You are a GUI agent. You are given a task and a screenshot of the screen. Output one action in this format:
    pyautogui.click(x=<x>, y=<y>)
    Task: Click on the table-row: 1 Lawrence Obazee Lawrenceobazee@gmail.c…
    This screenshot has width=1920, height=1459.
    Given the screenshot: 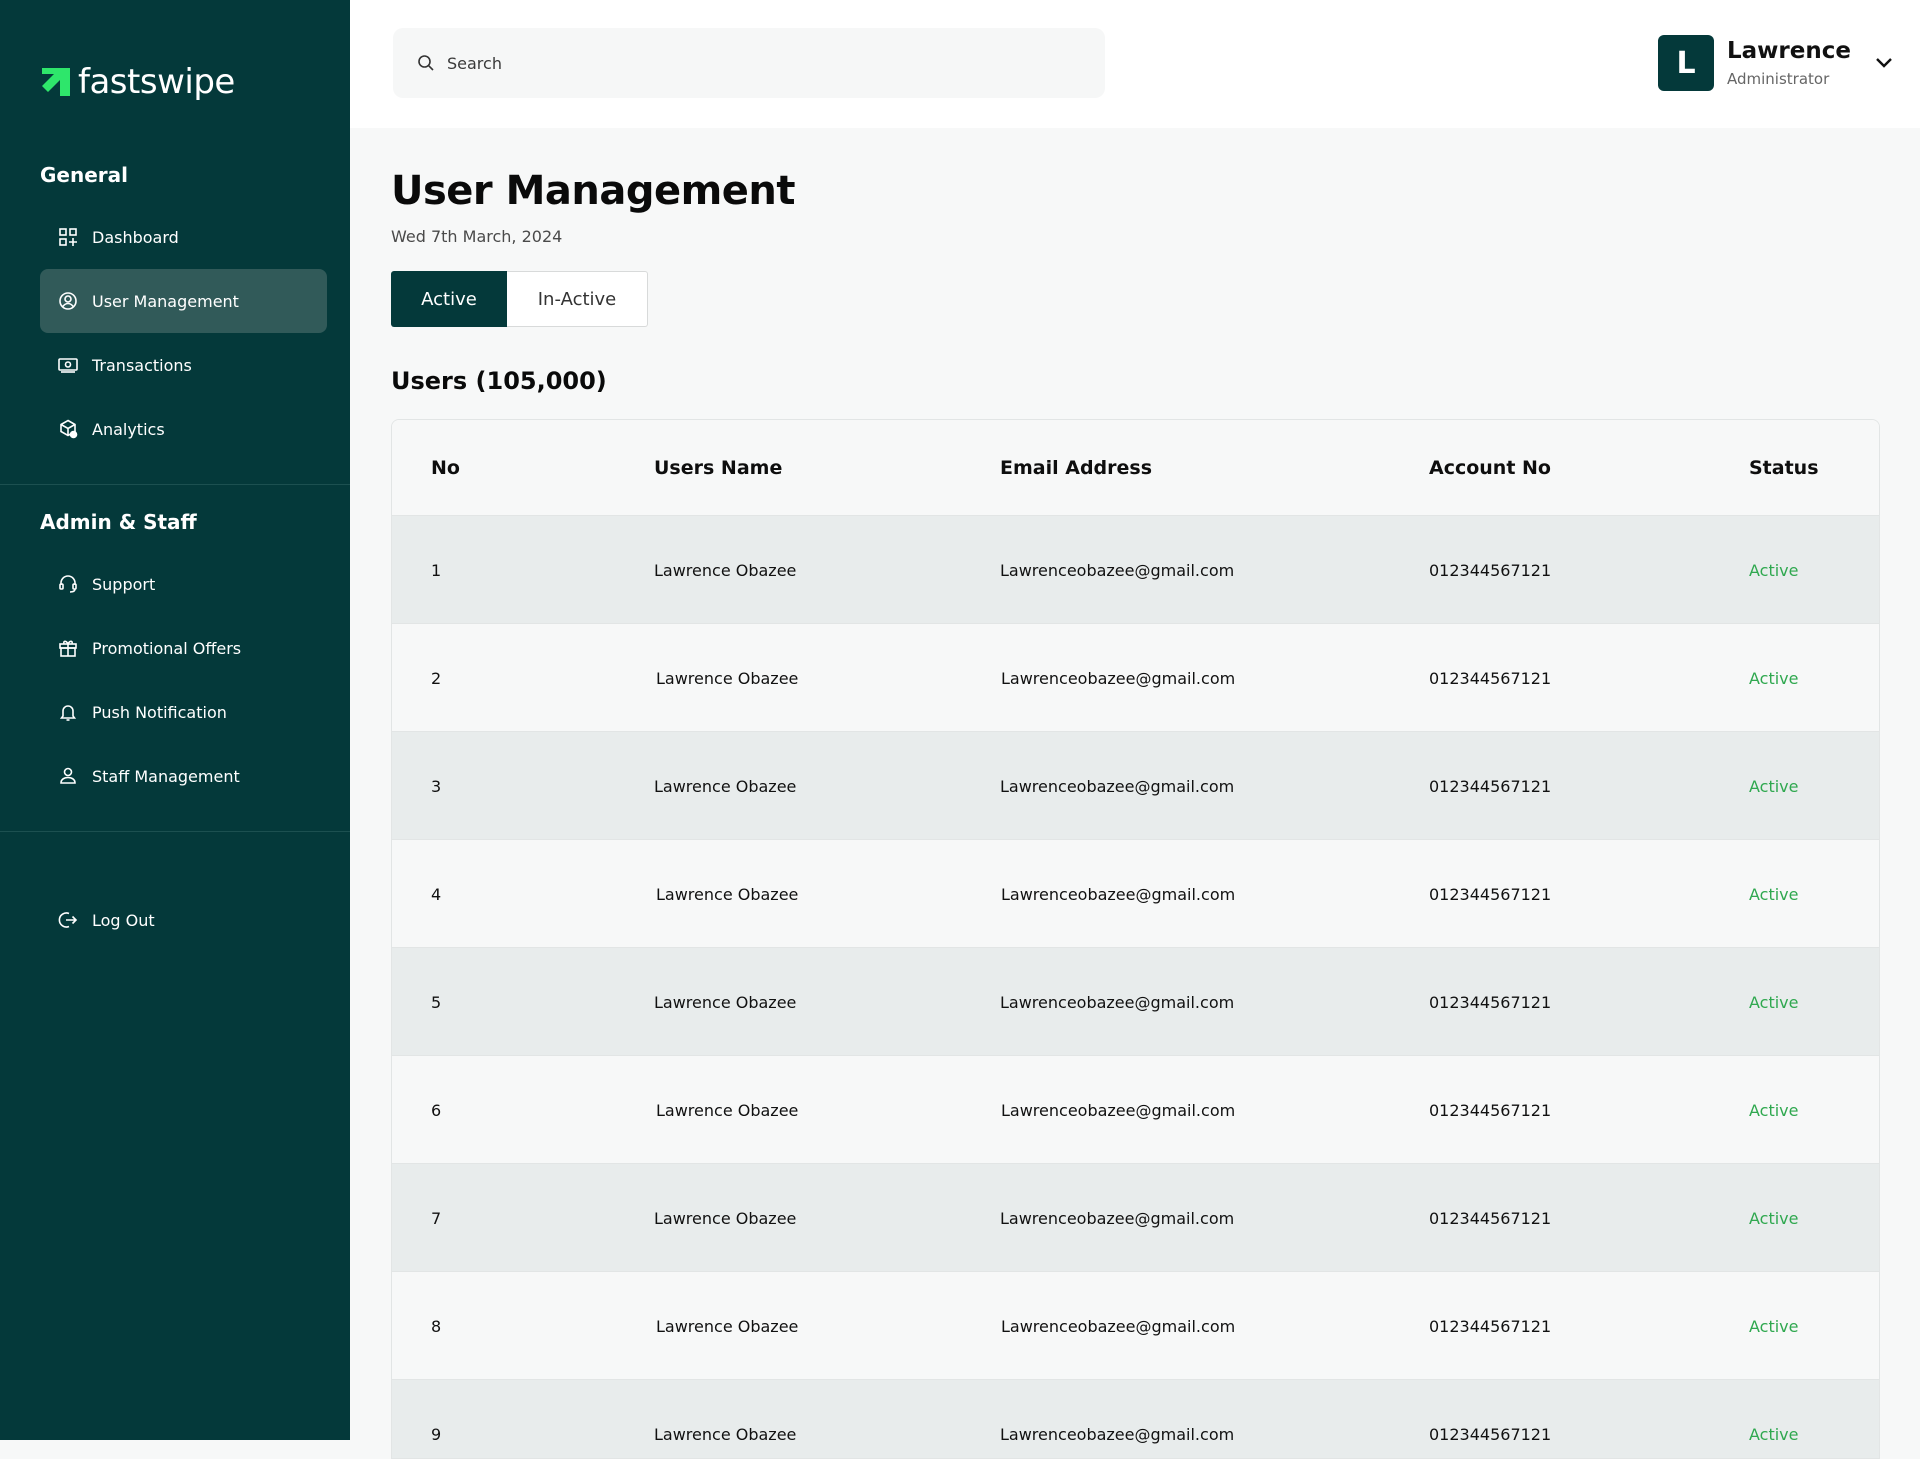 What is the action you would take?
    pyautogui.click(x=1135, y=570)
    